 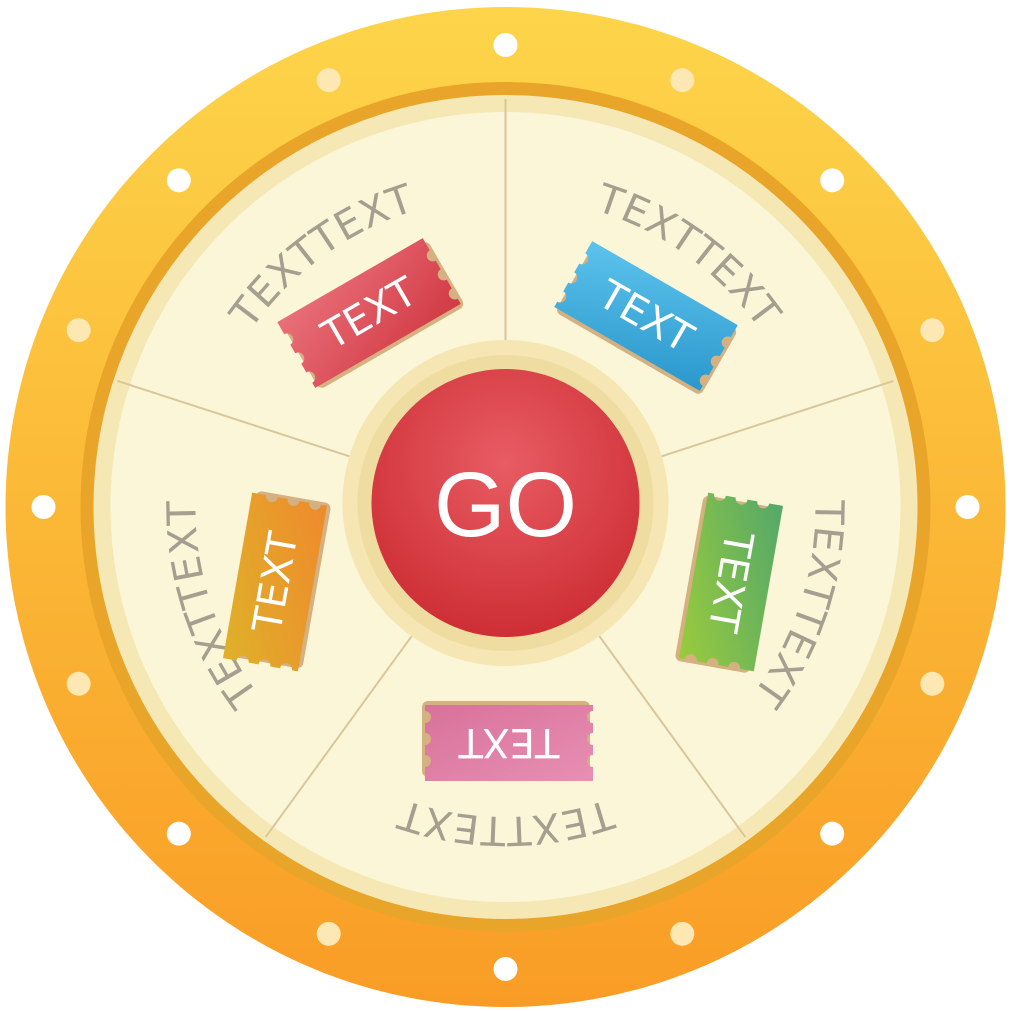 I want to click on go-label: GO, so click(x=505, y=505).